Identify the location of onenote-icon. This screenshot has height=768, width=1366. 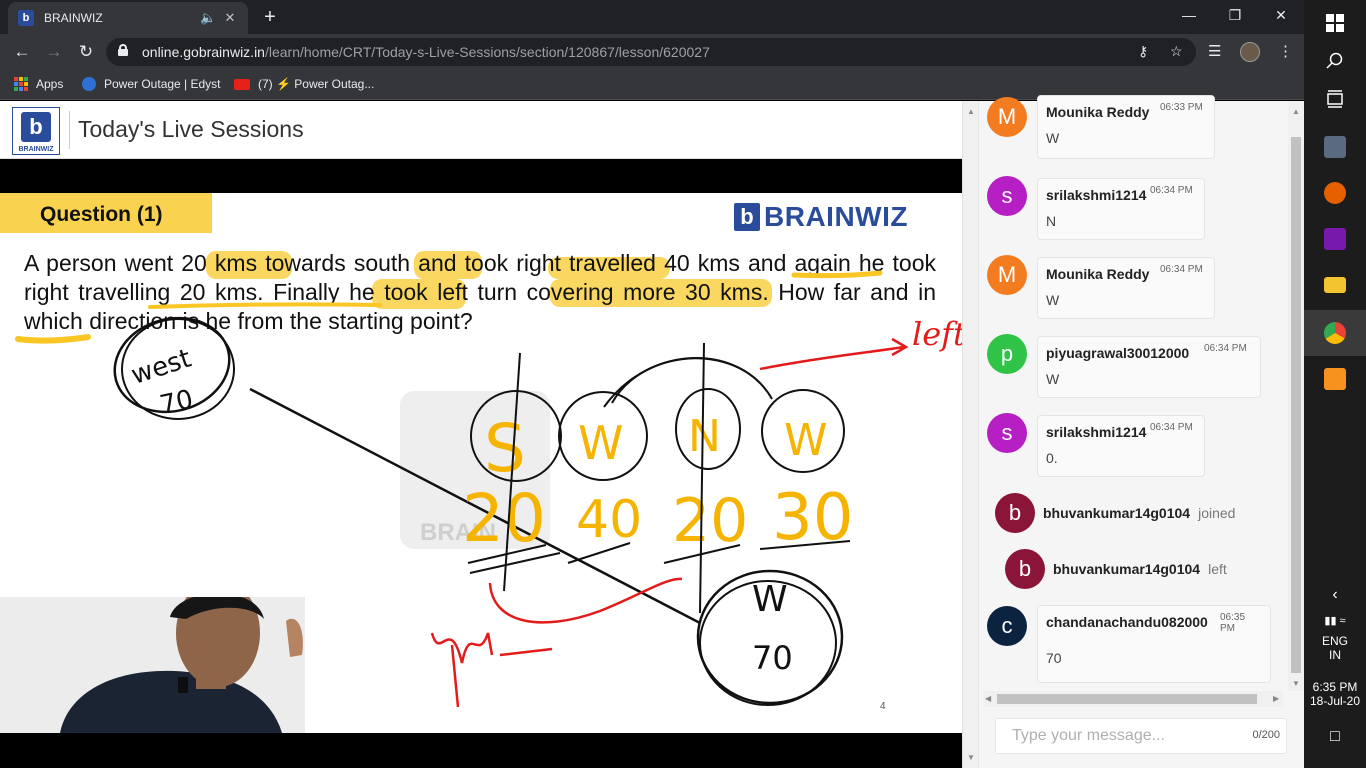
(1335, 239).